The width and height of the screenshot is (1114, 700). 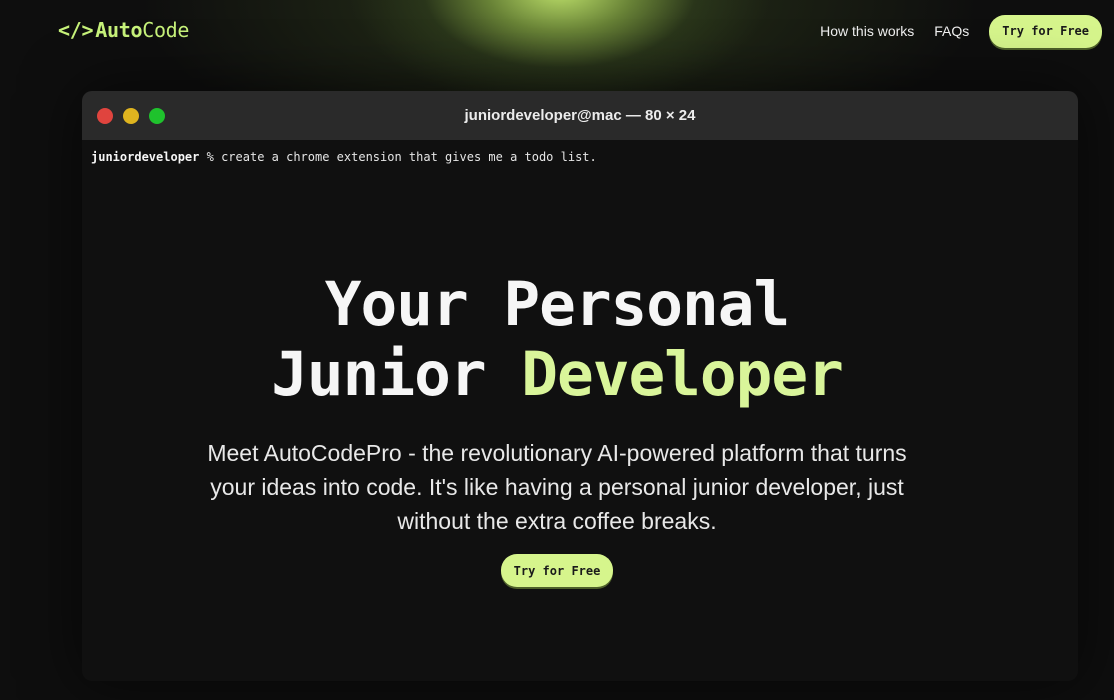 I want to click on hero-title-line1: Your Personal, so click(x=557, y=304).